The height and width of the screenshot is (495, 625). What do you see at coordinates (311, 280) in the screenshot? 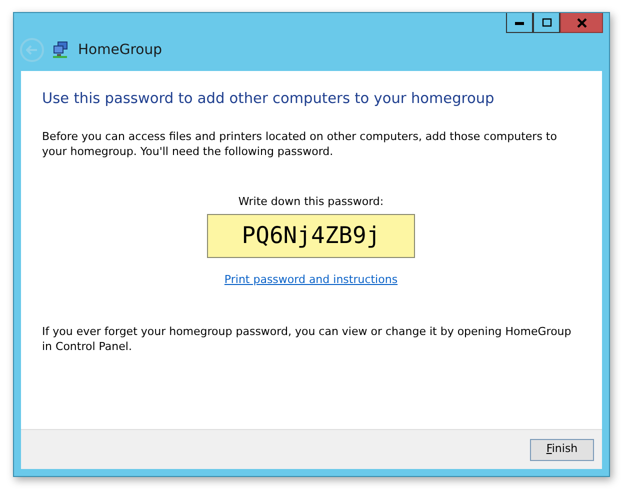
I see `print-link: Print password and instructions` at bounding box center [311, 280].